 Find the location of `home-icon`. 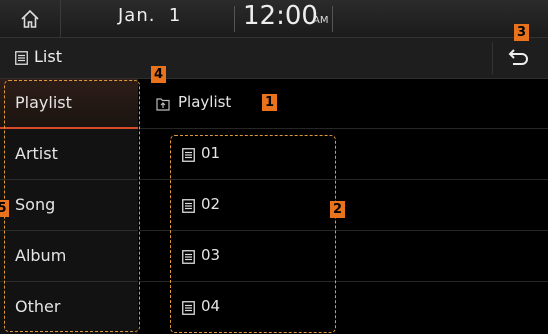

home-icon is located at coordinates (30, 18).